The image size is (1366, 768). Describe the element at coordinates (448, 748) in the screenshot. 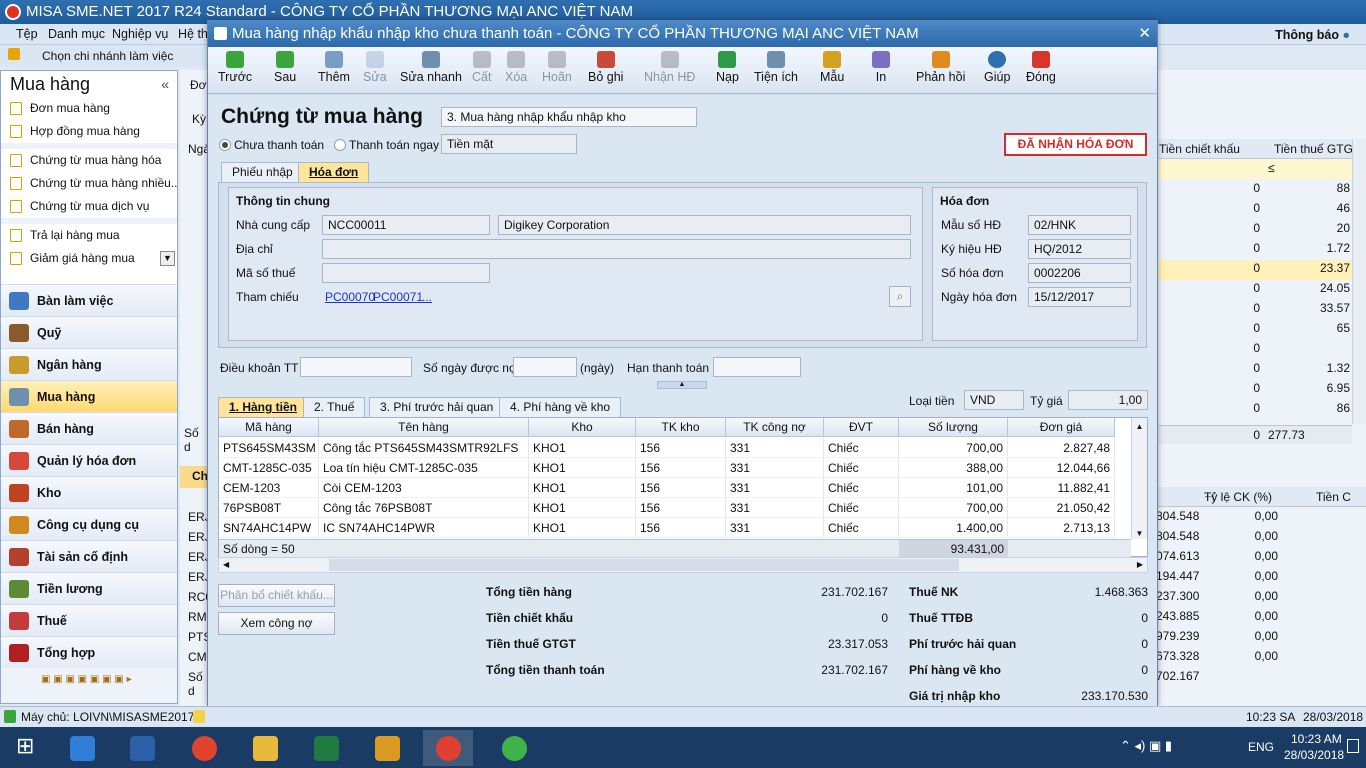

I see `task-misa` at that location.